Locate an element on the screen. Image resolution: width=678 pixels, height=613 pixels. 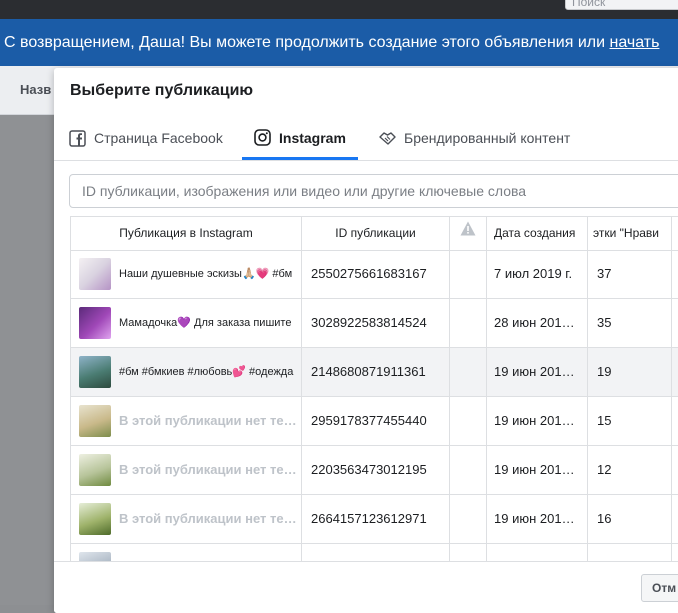
tab-branded-label: Брендированный контент is located at coordinates (487, 138).